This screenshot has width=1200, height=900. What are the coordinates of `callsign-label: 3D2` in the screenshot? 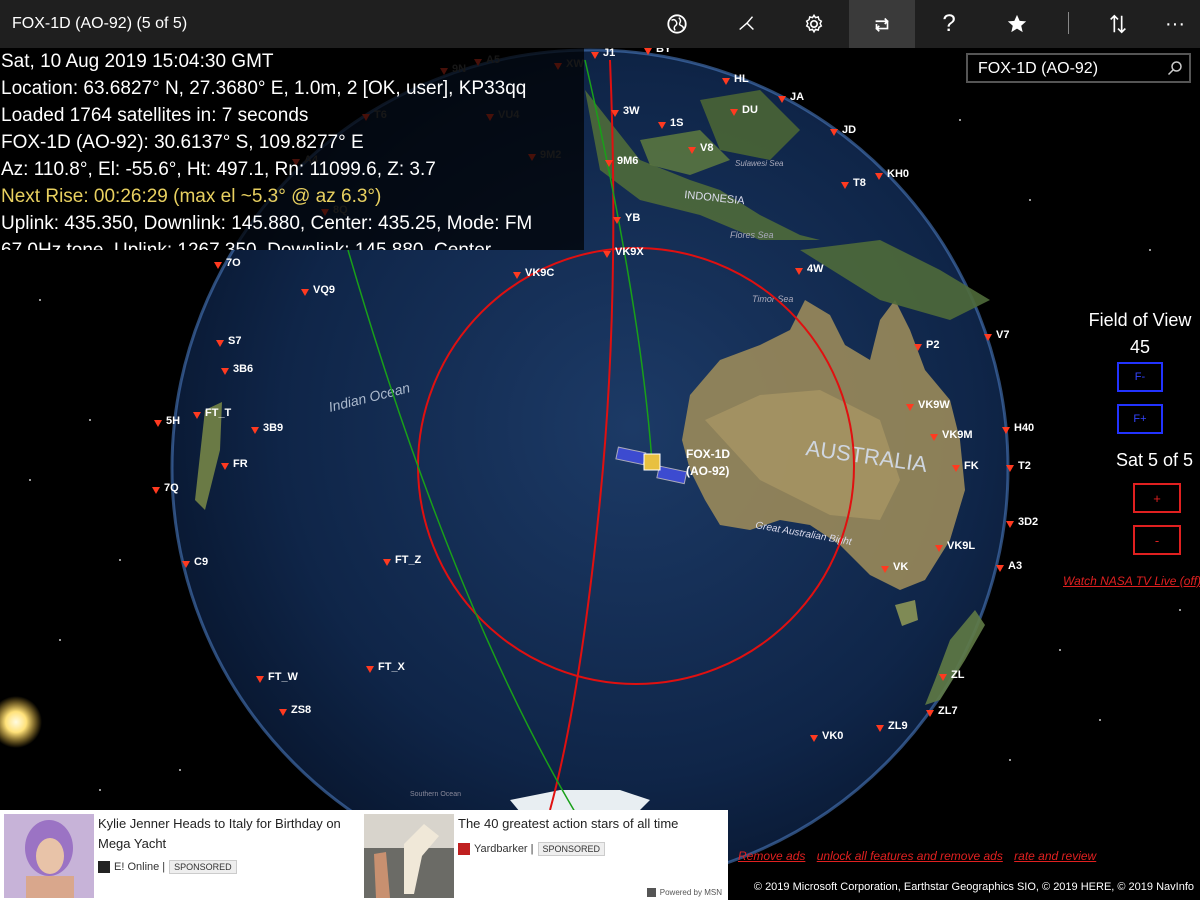 It's located at (1028, 522).